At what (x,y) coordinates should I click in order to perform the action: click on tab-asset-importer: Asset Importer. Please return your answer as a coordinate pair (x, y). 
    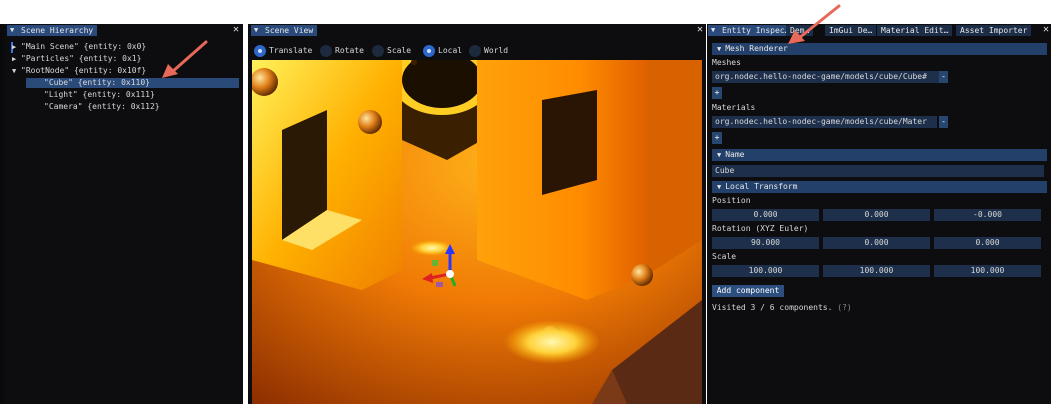
    Looking at the image, I should click on (994, 30).